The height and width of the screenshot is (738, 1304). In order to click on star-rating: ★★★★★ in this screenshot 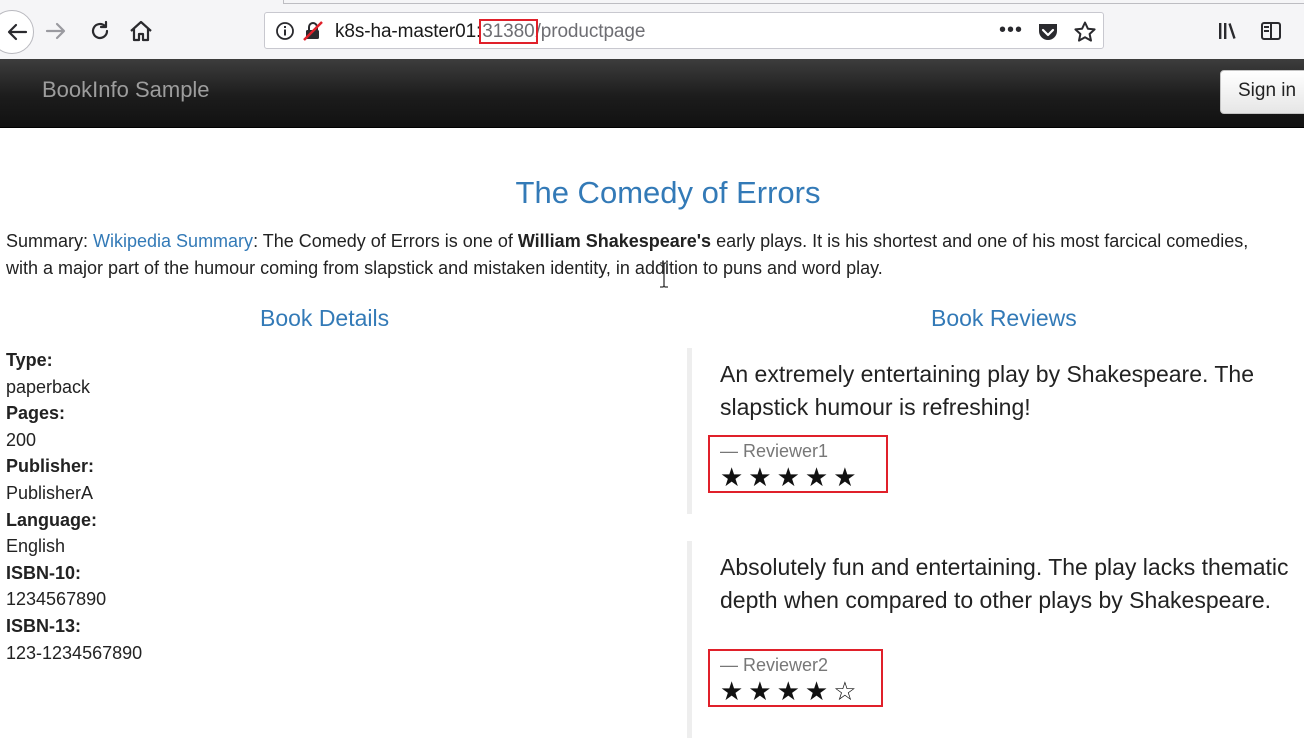, I will do `click(791, 477)`.